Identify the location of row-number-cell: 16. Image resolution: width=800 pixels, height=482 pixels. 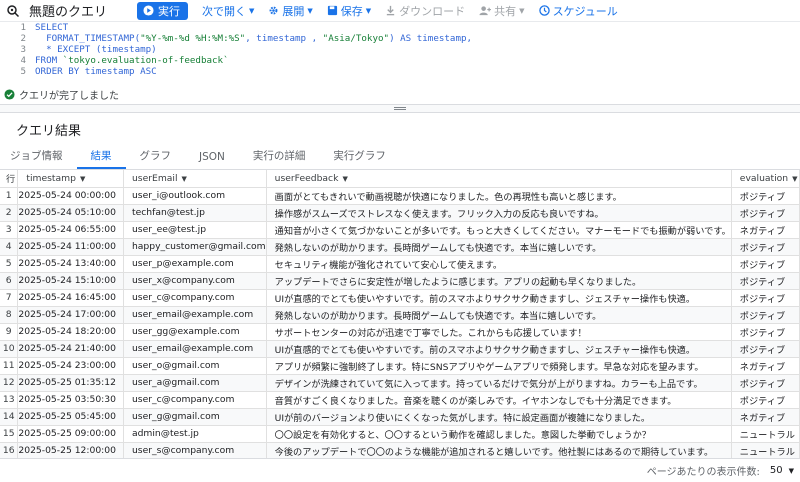
(9, 451).